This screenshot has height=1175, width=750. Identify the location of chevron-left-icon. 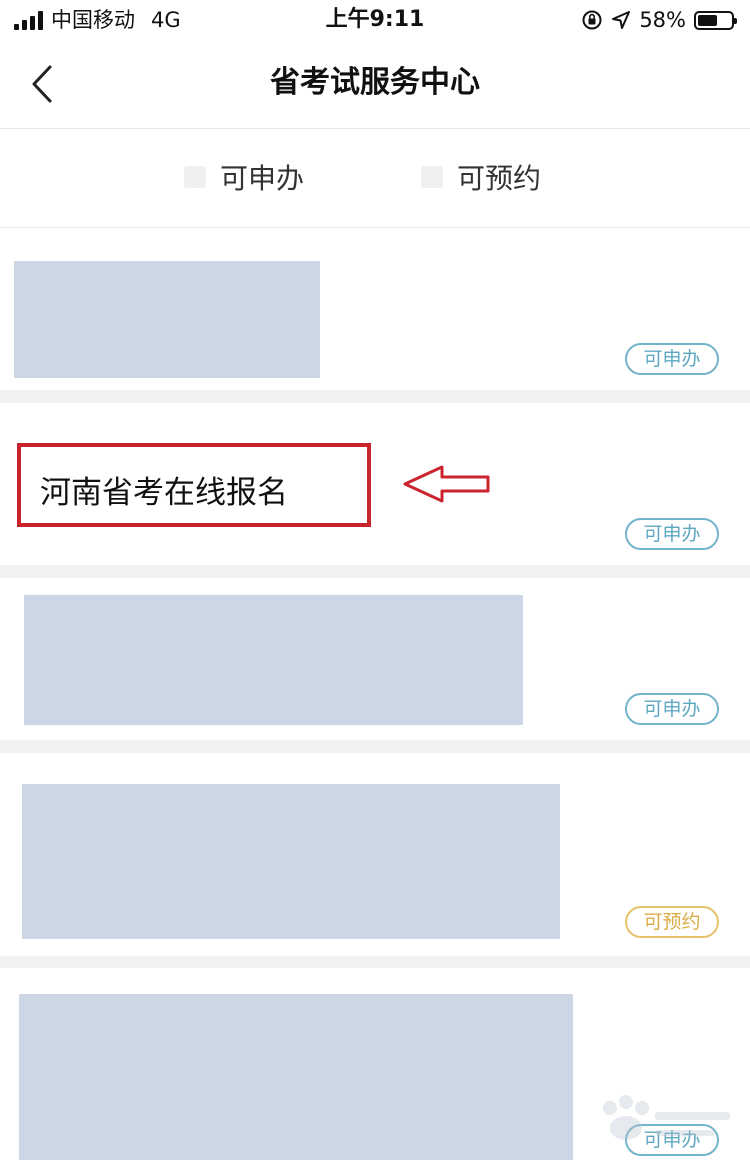
(42, 84).